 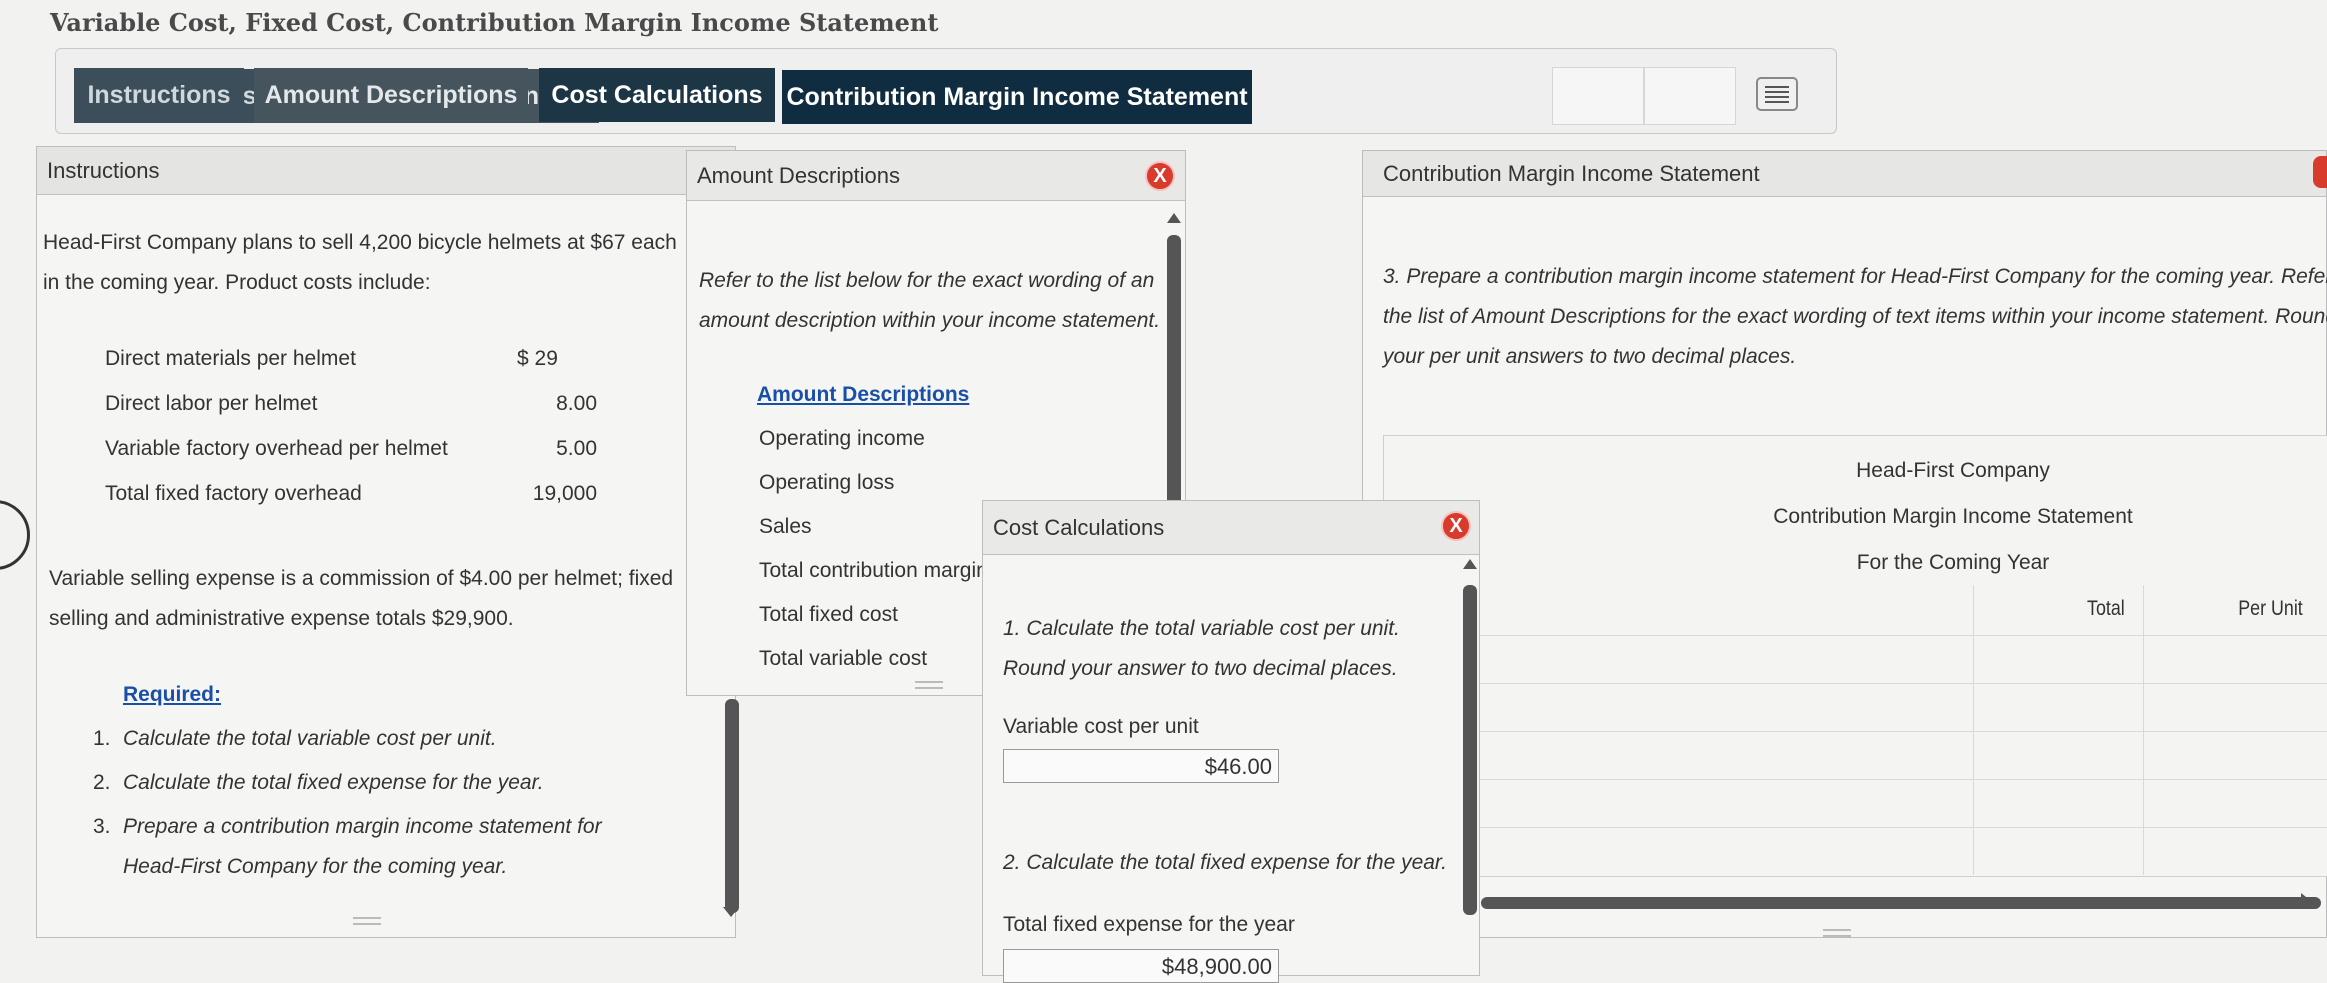 I want to click on cm-statement-header: Contribution Margin Income Statement, so click(x=1844, y=174).